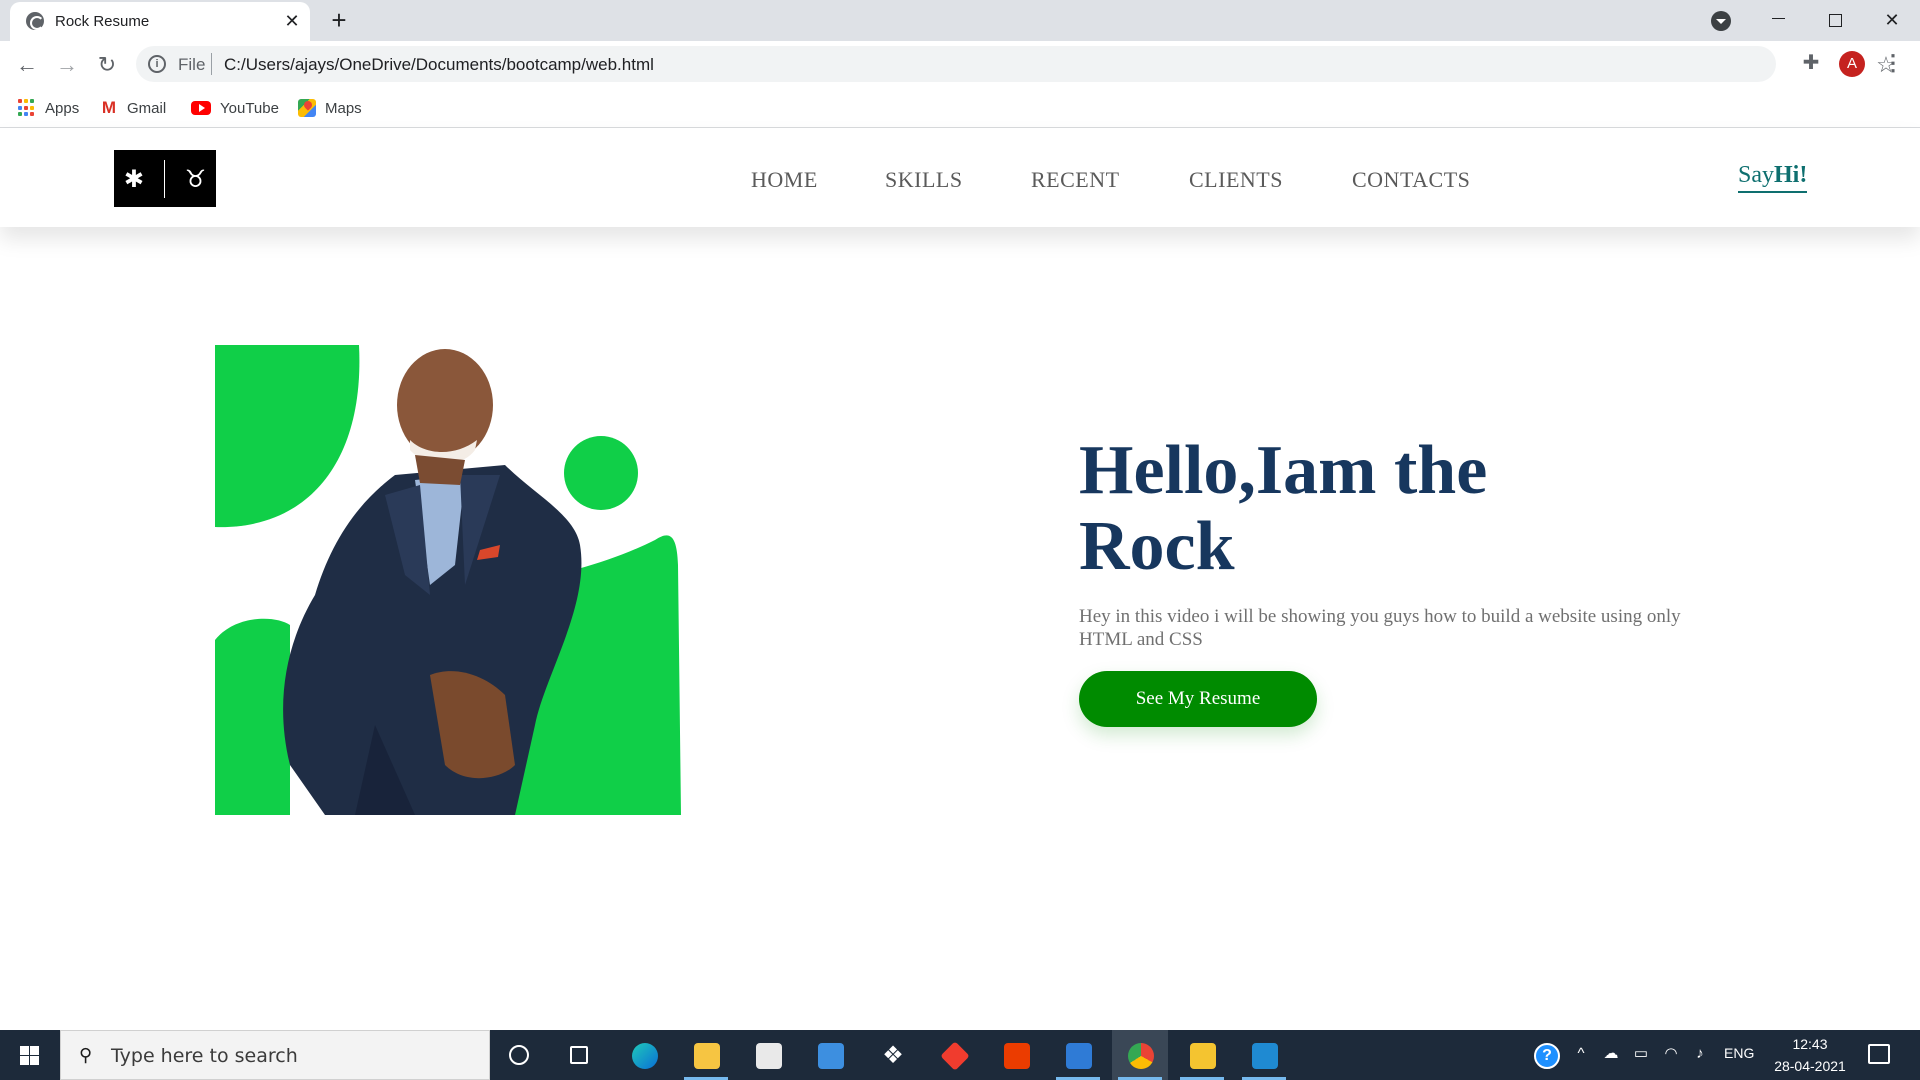  Describe the element at coordinates (107, 65) in the screenshot. I see `reload-icon: ↻` at that location.